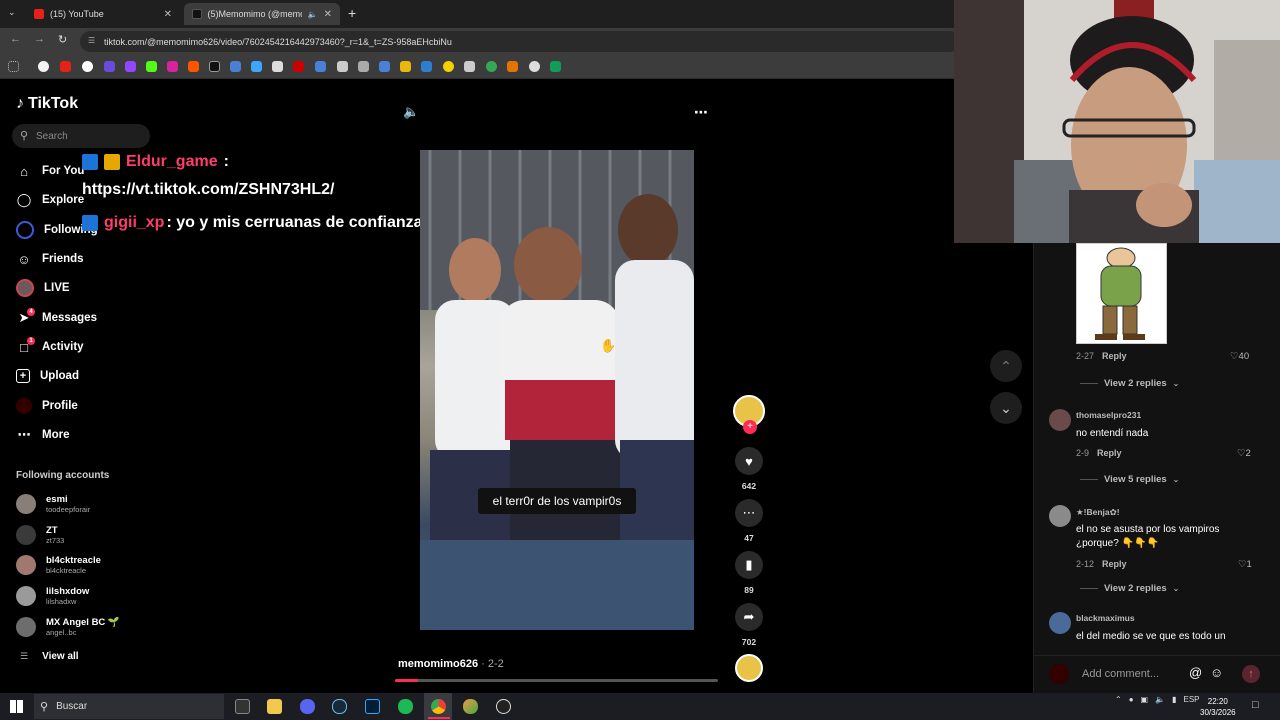  Describe the element at coordinates (749, 573) in the screenshot. I see `save-button: ▮ 89` at that location.